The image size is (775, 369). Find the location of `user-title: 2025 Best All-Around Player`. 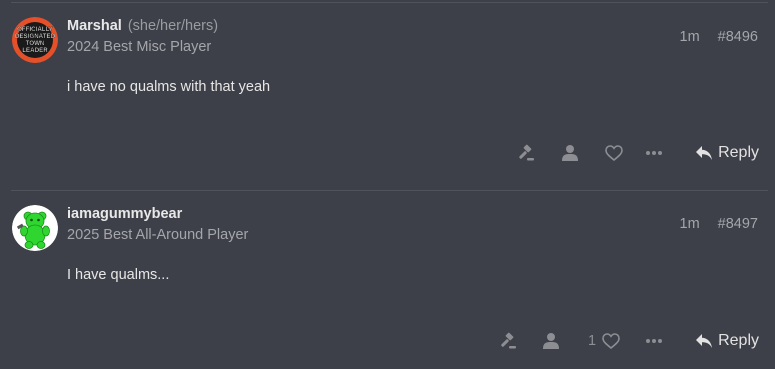

user-title: 2025 Best All-Around Player is located at coordinates (158, 235).